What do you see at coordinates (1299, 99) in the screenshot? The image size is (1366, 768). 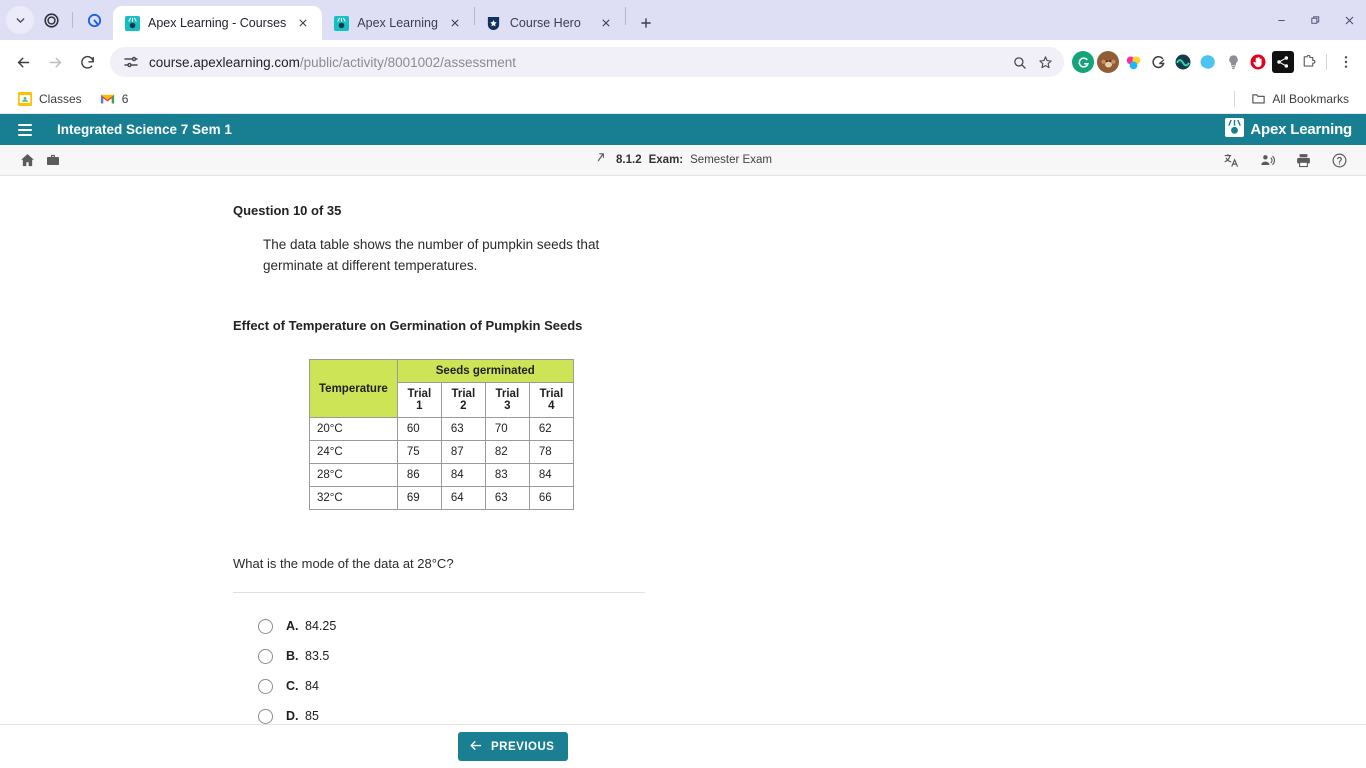 I see `all-bookmarks-button: All Bookmarks` at bounding box center [1299, 99].